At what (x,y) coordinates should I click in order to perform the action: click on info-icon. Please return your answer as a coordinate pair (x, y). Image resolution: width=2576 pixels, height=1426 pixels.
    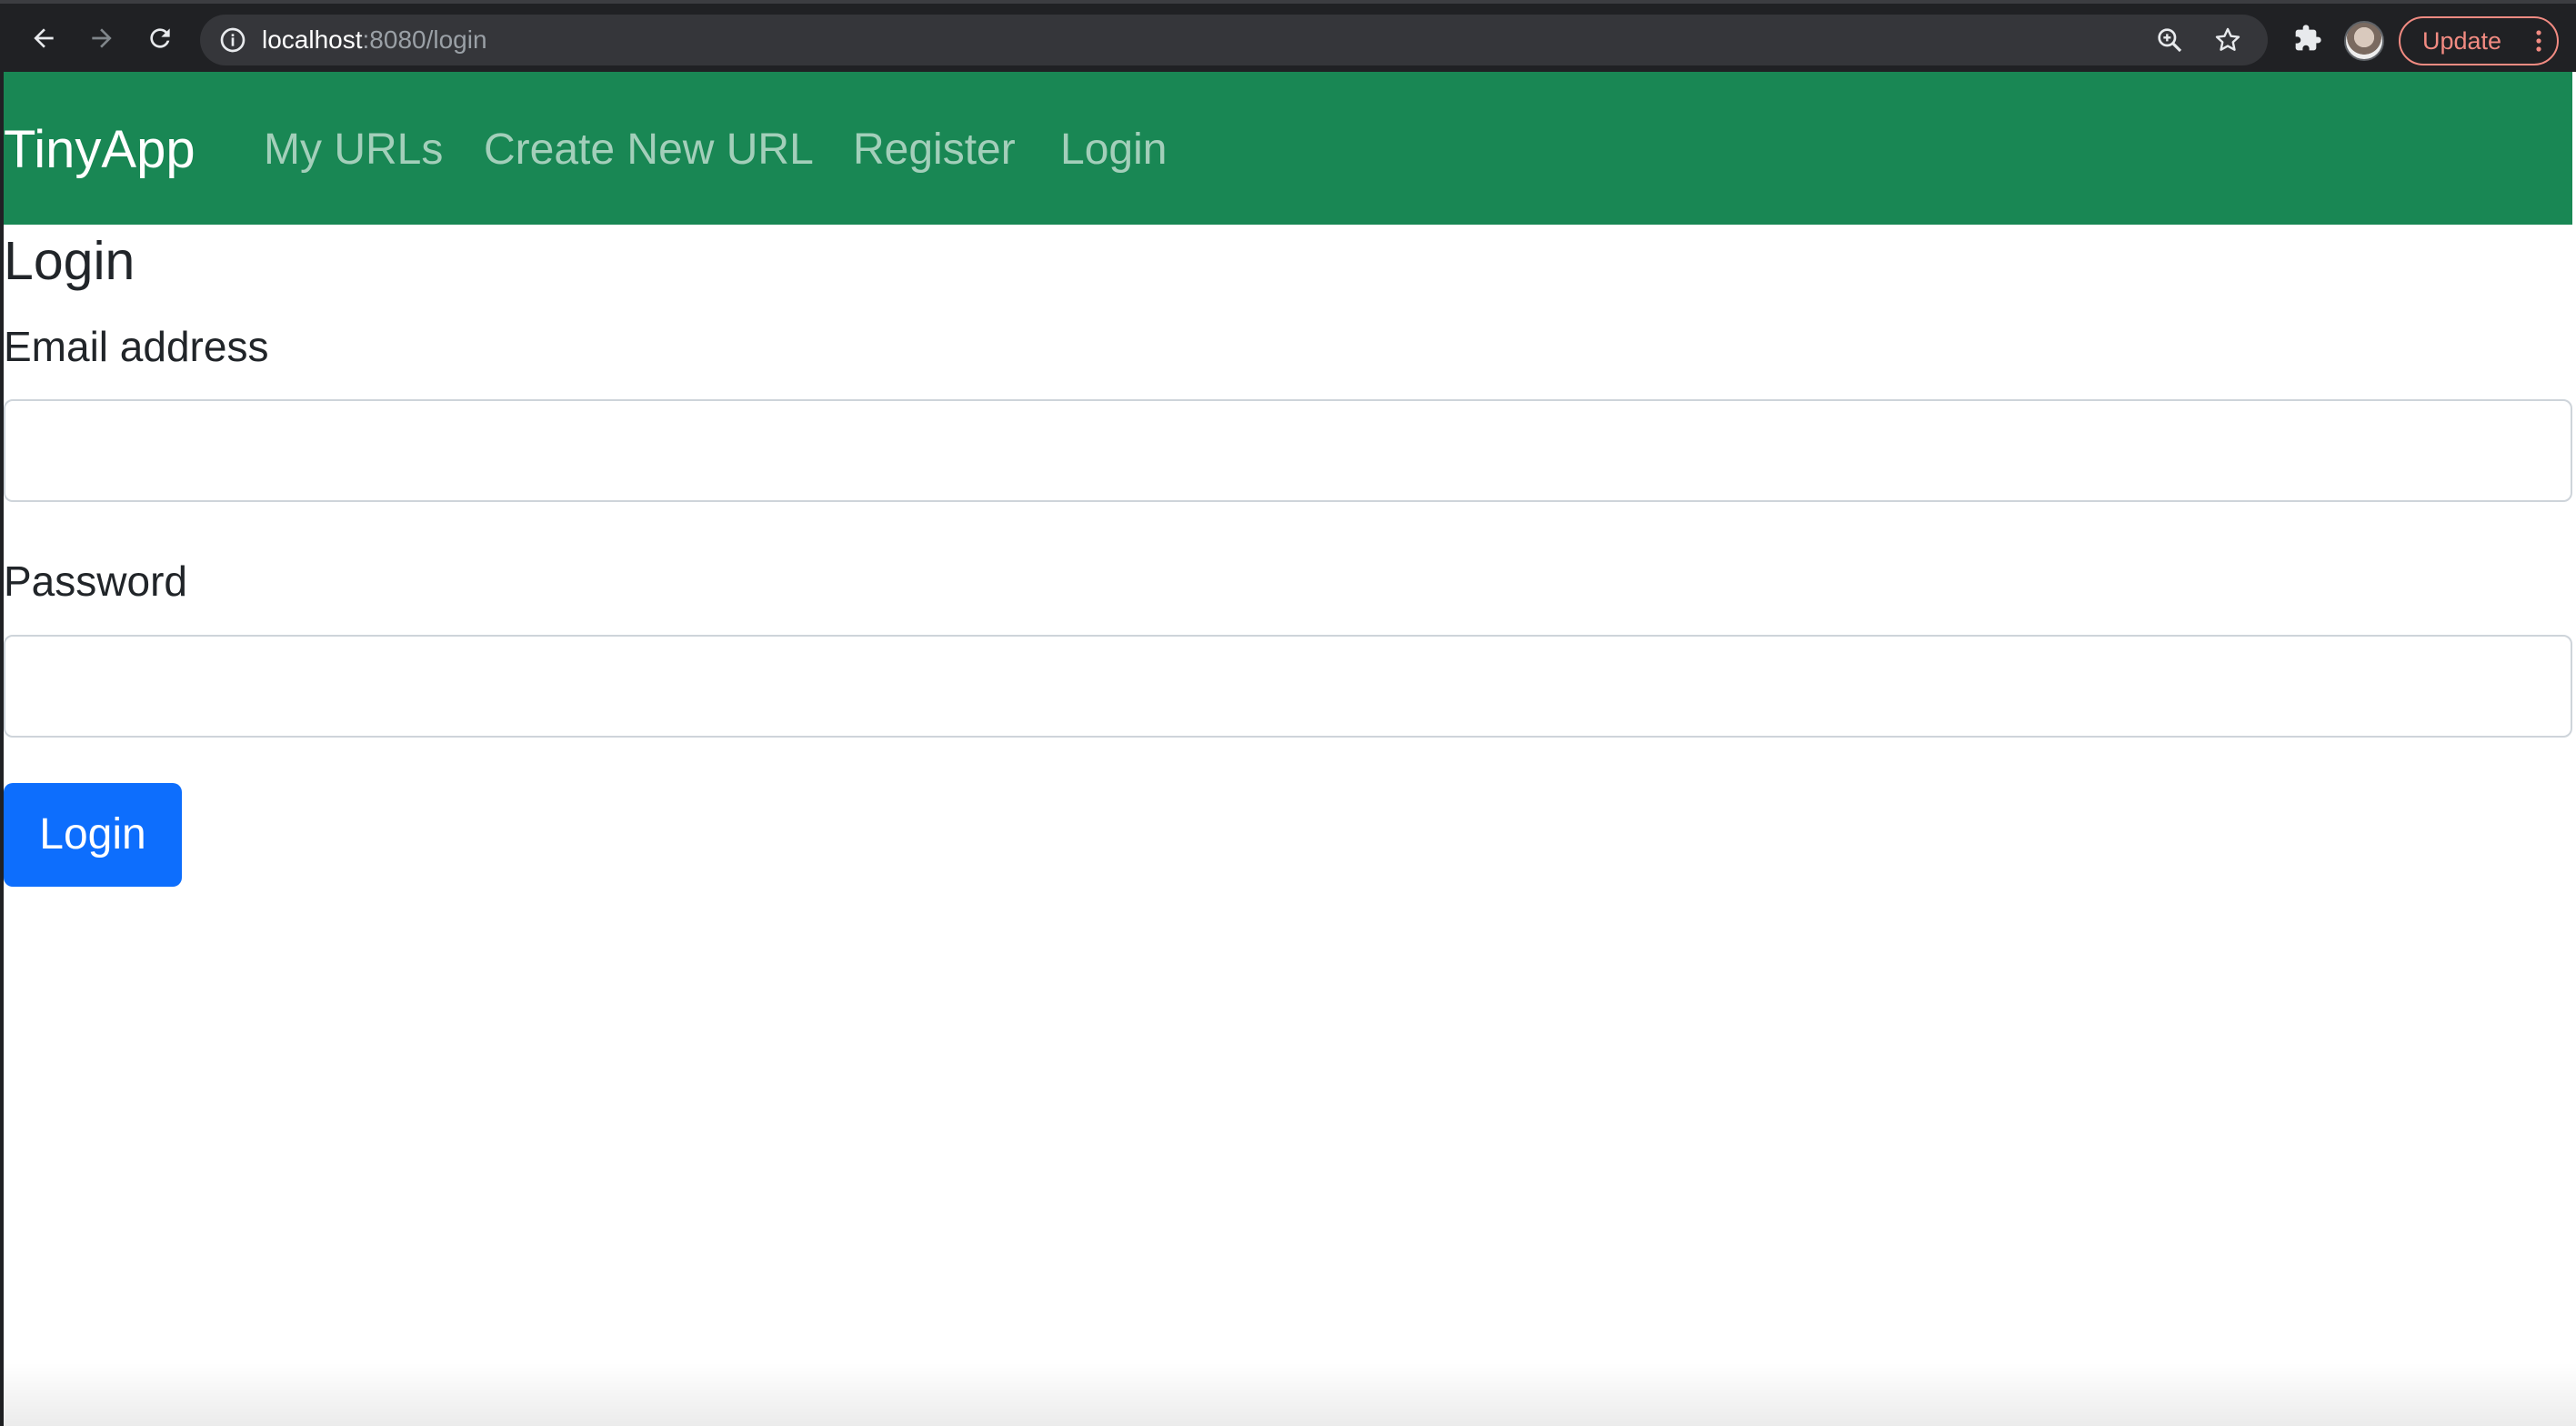
    Looking at the image, I should click on (233, 40).